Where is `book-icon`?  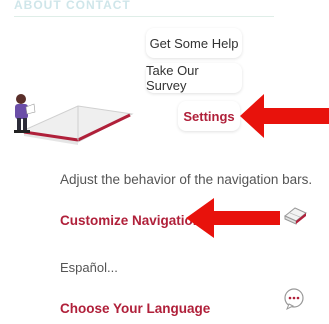
book-icon is located at coordinates (295, 216).